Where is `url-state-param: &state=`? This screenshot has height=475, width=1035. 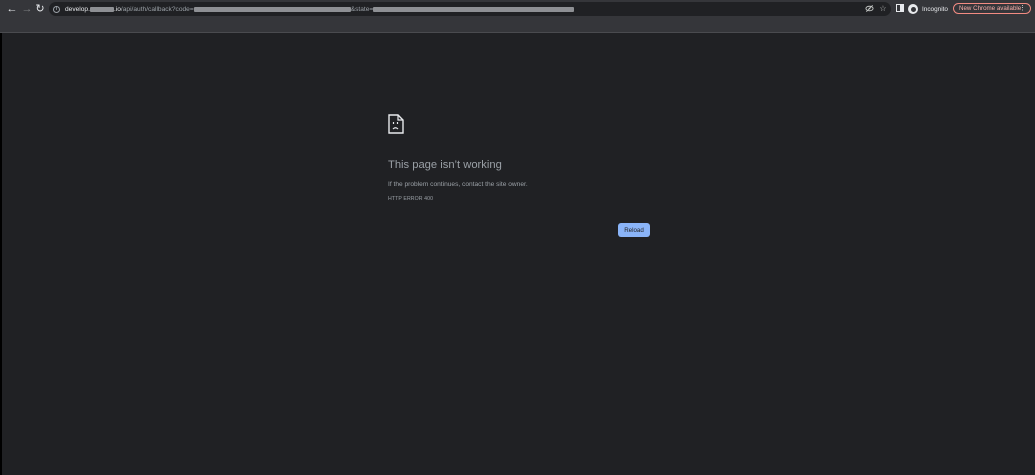 url-state-param: &state= is located at coordinates (362, 9).